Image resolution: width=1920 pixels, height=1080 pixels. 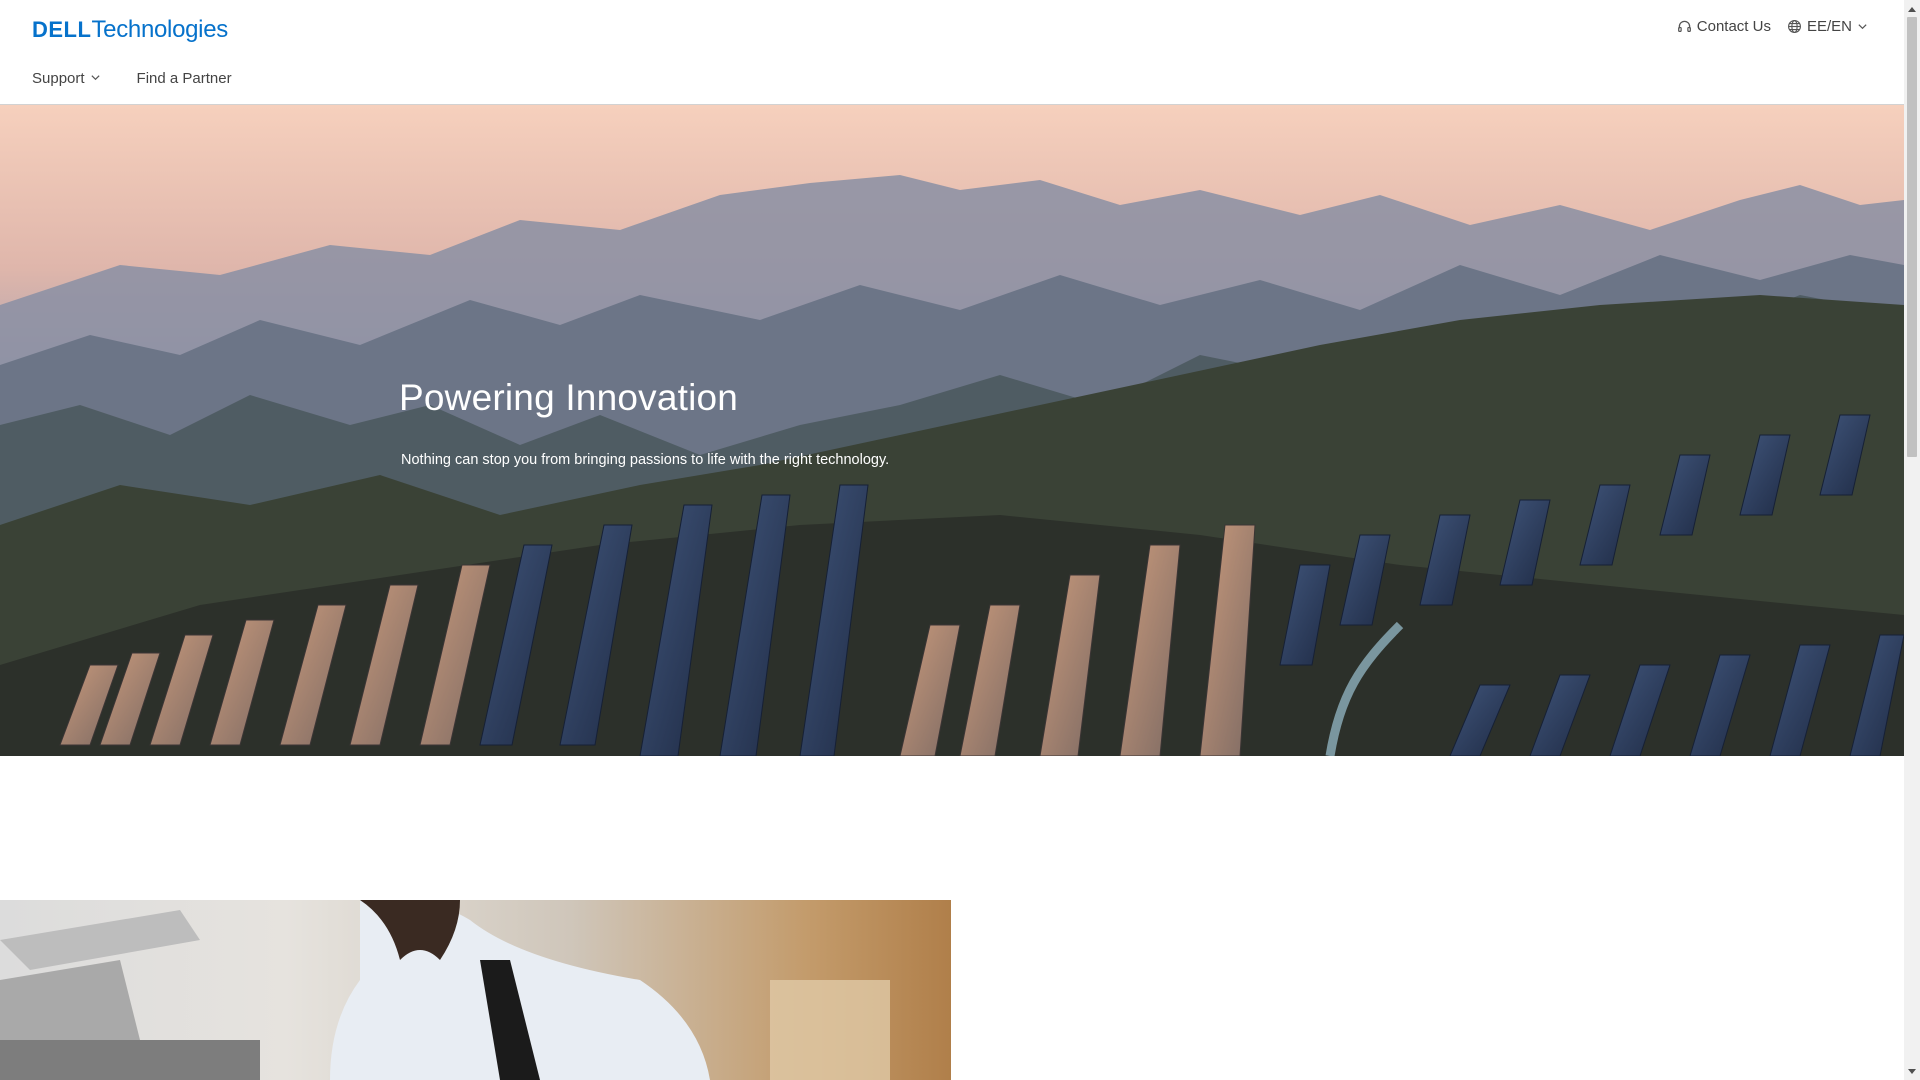 I want to click on main-nav: Support Find a Partner, so click(x=132, y=78).